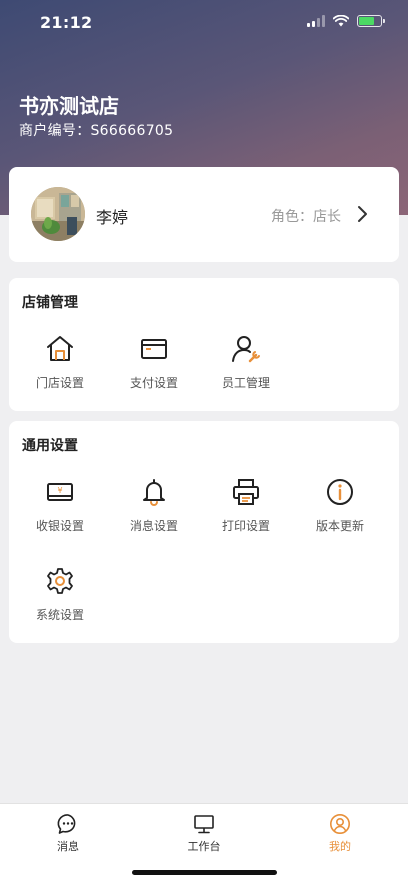  Describe the element at coordinates (59, 526) in the screenshot. I see `cashier-settings-label: 收银设置` at that location.